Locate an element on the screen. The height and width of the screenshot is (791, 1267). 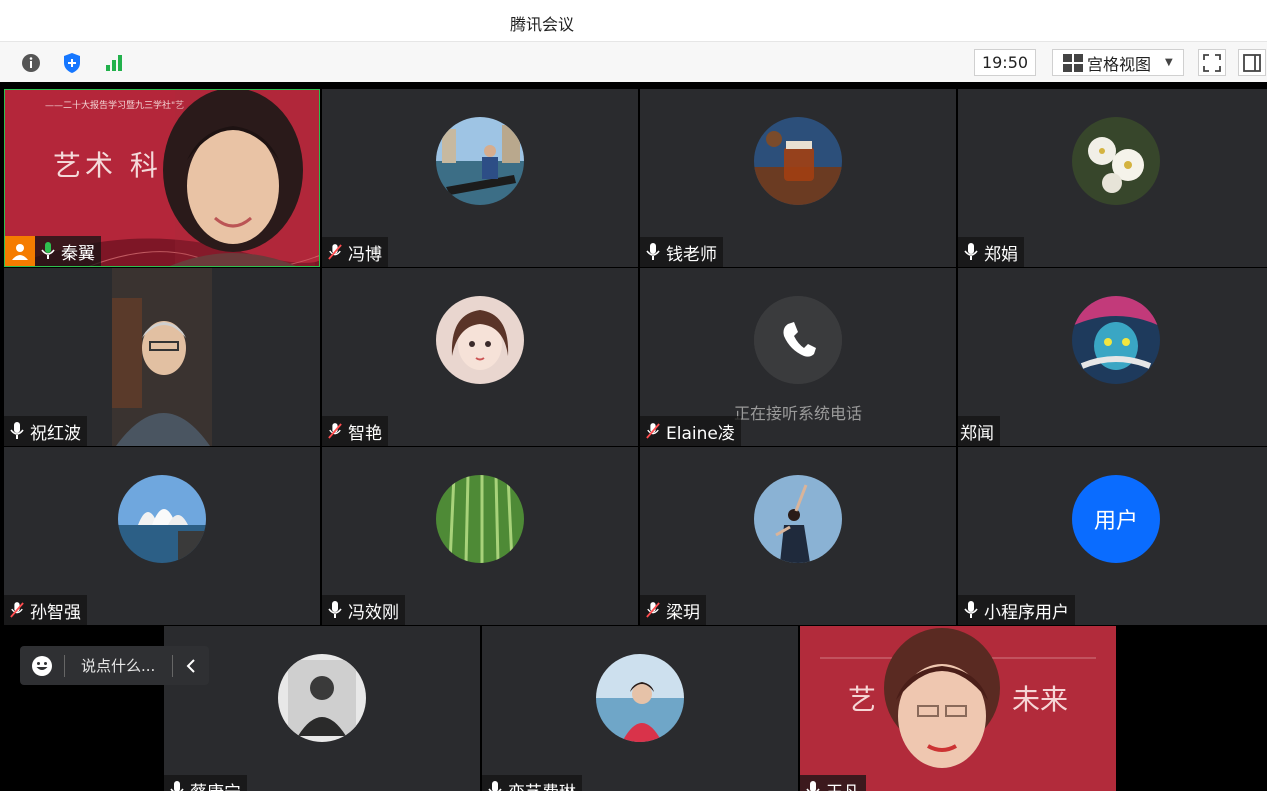
window-title: 腾讯会议 is located at coordinates (542, 24).